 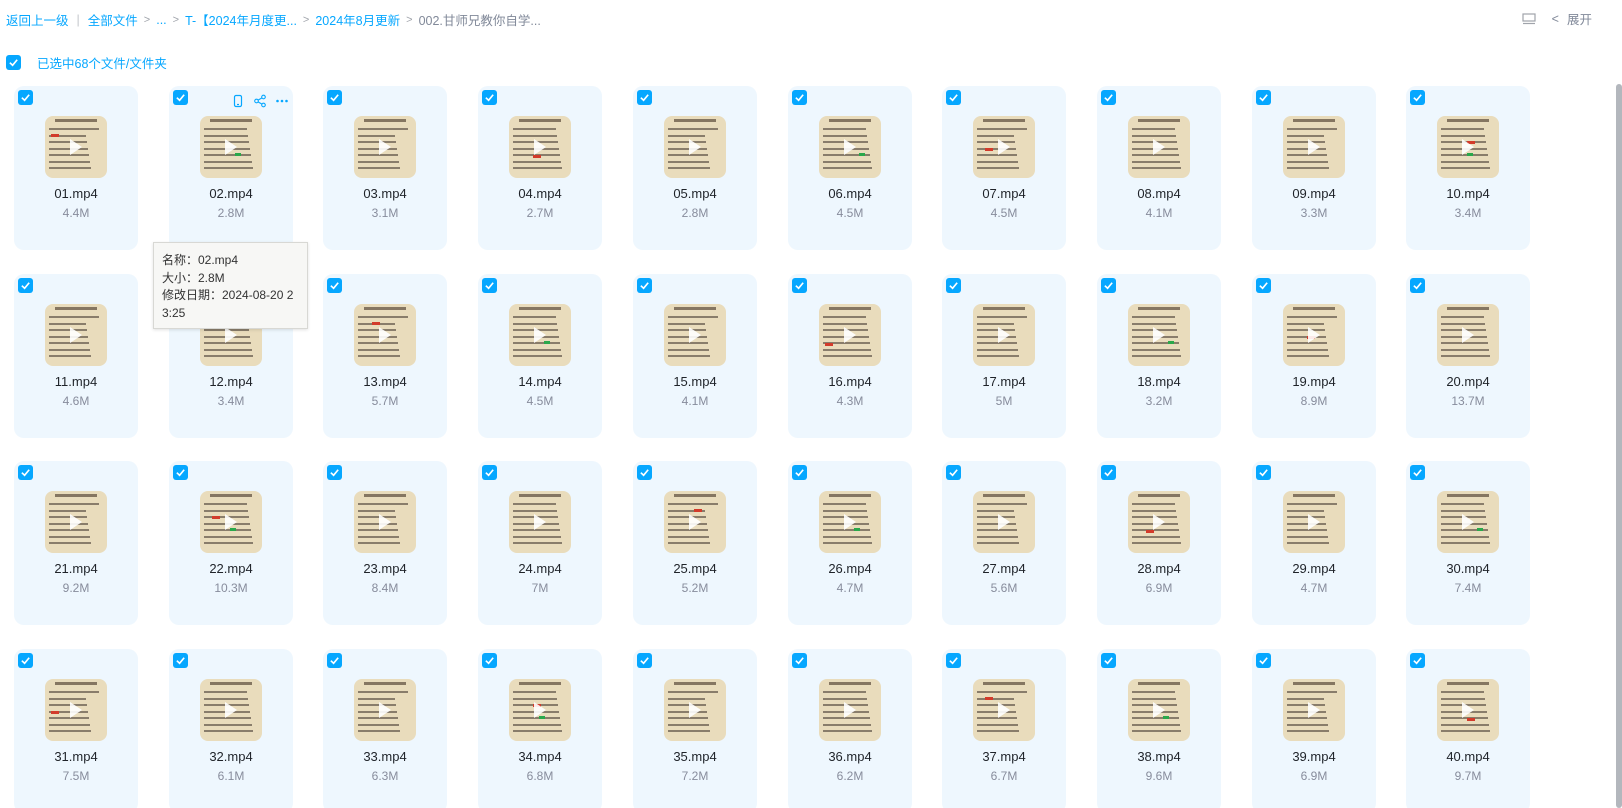 What do you see at coordinates (695, 193) in the screenshot?
I see `file-name: 05.mp4` at bounding box center [695, 193].